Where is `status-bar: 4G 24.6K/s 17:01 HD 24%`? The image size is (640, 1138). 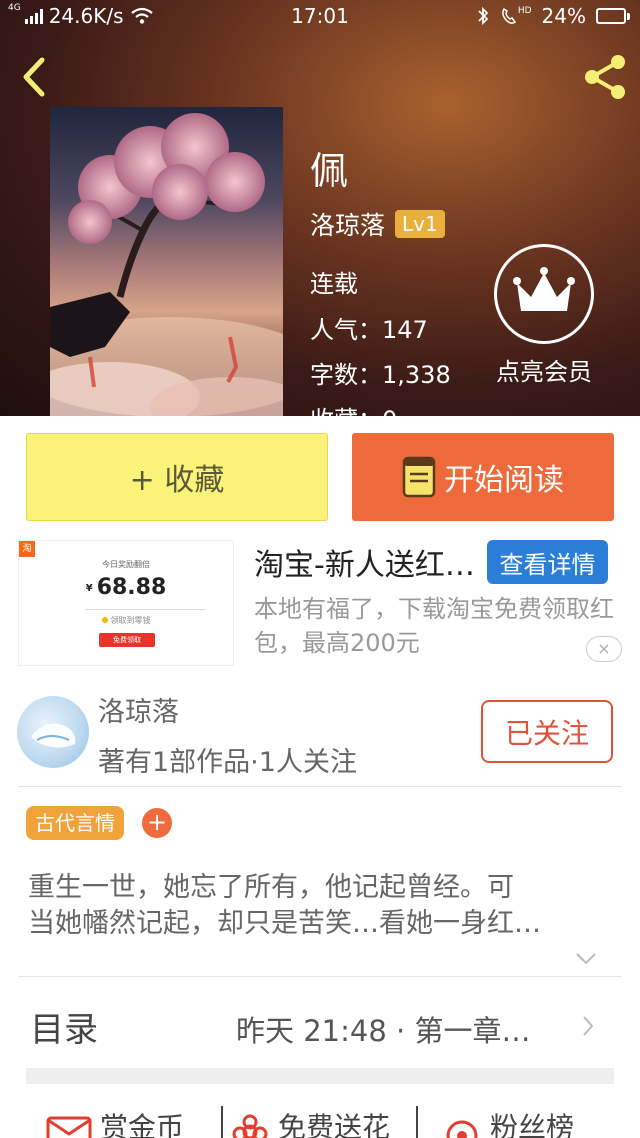
status-bar: 4G 24.6K/s 17:01 HD 24% is located at coordinates (320, 17).